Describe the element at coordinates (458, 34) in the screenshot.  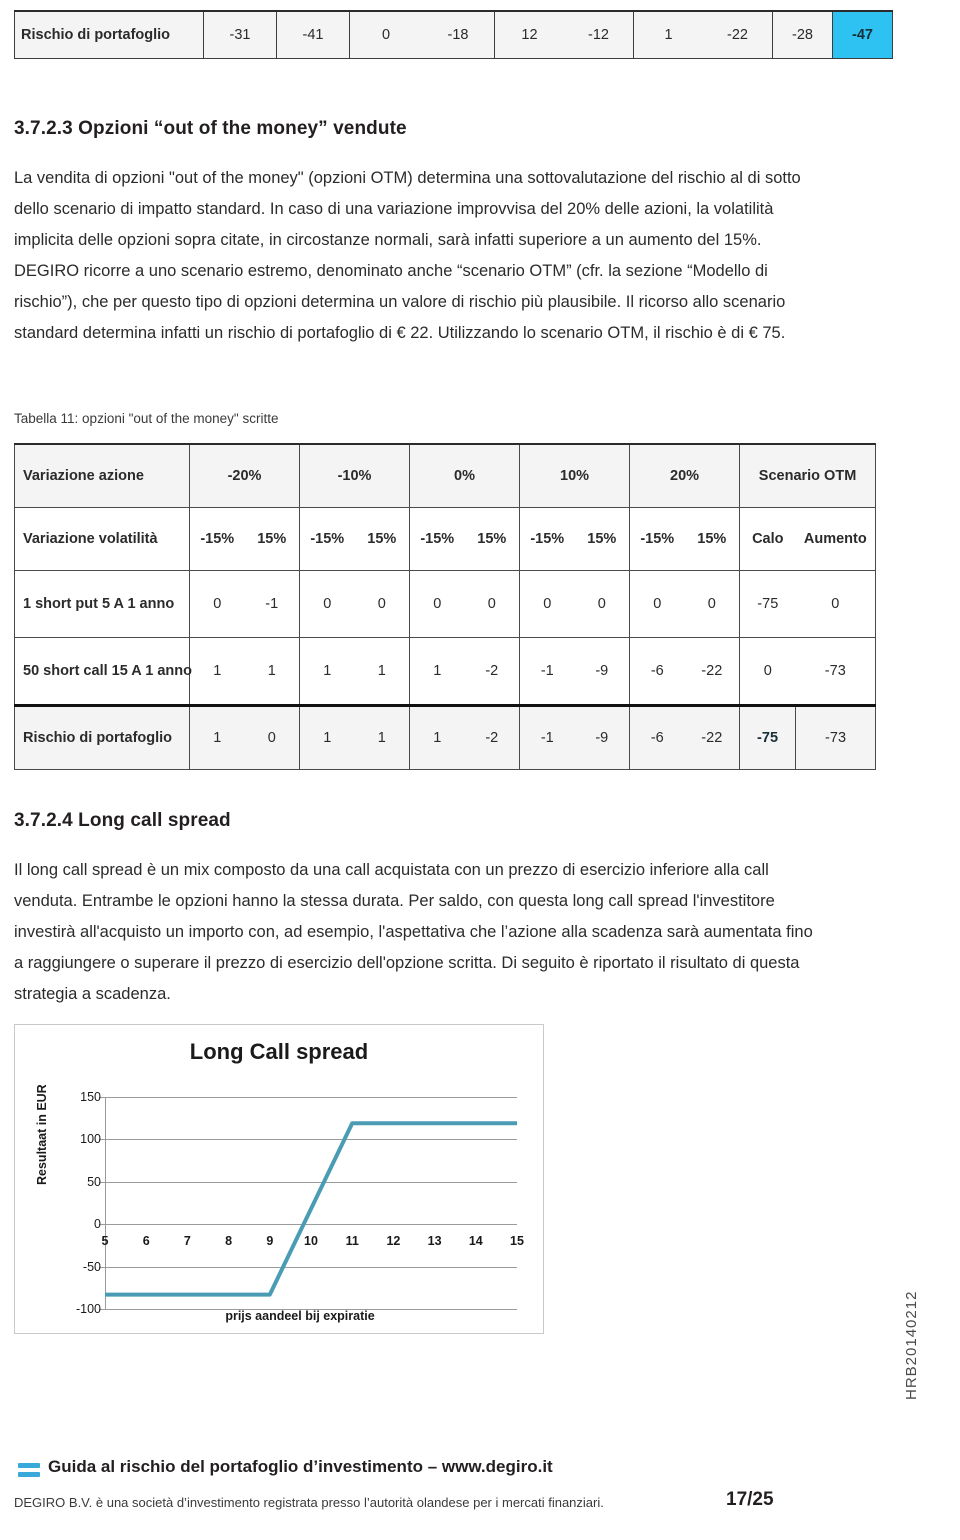
I see `top-cell-3: -18` at that location.